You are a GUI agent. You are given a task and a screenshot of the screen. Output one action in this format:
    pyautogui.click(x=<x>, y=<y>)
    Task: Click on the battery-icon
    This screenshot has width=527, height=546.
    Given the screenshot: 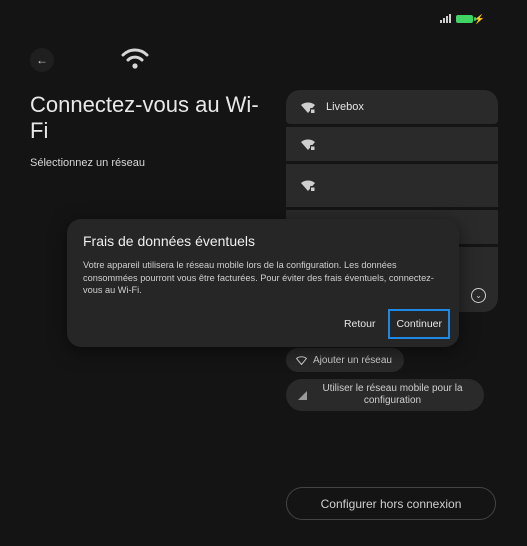 What is the action you would take?
    pyautogui.click(x=465, y=18)
    